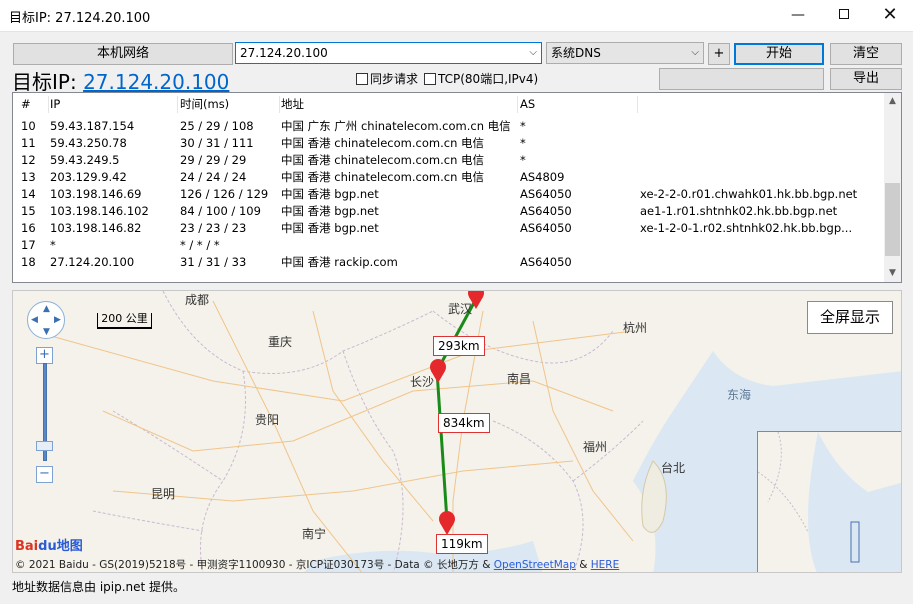  I want to click on cell-ip: 59.43.250.78, so click(88, 143).